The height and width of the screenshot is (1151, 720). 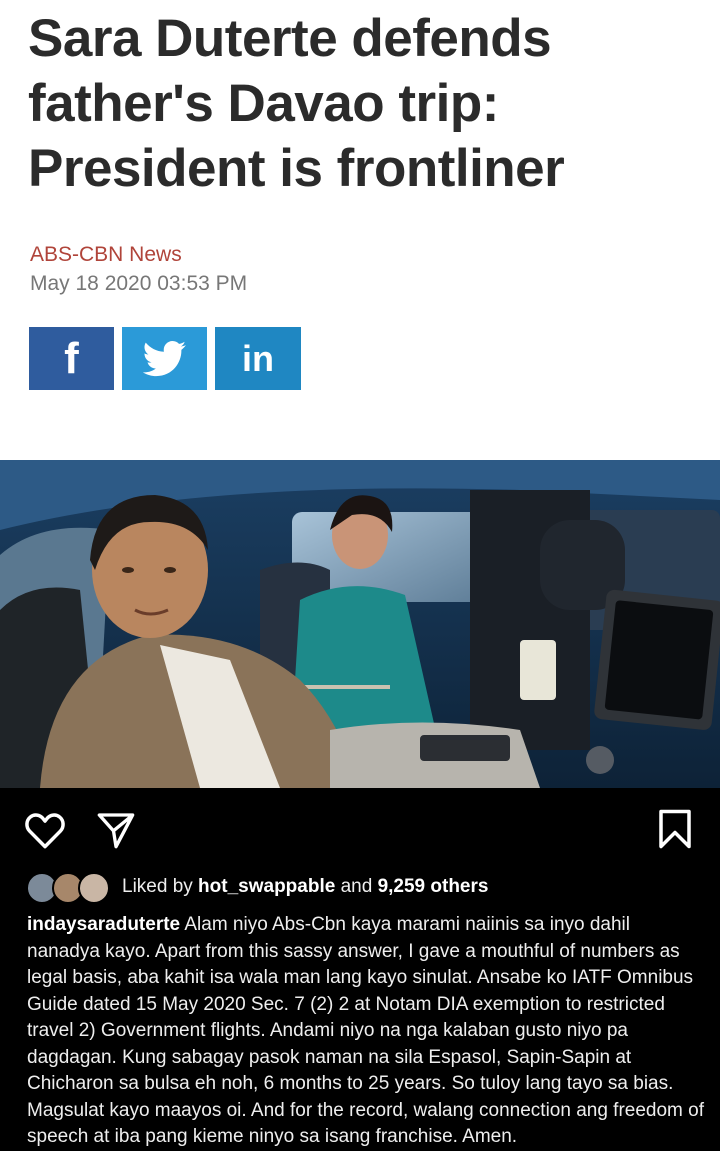 What do you see at coordinates (106, 255) in the screenshot?
I see `article-source: ABS-CBN News` at bounding box center [106, 255].